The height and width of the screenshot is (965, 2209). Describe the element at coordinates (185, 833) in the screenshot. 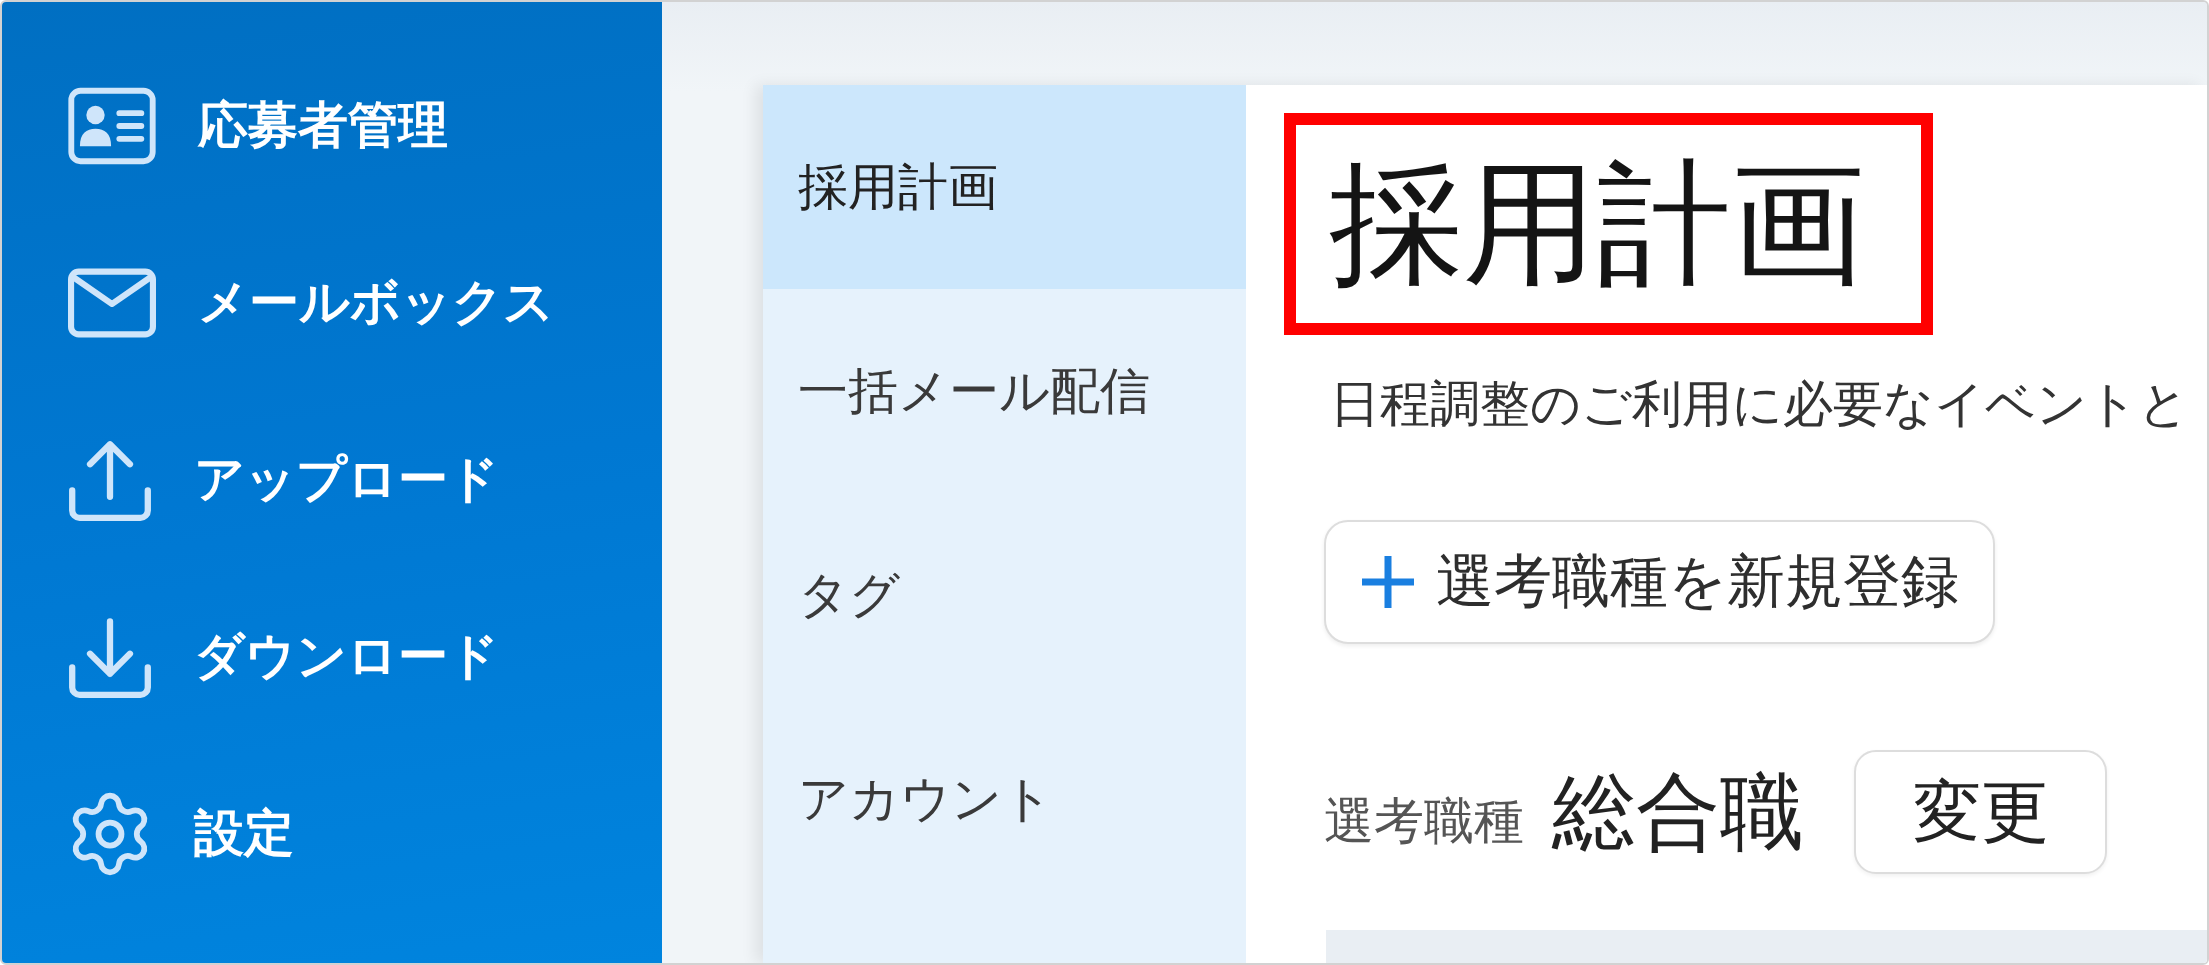

I see `sidebar-item: 設定` at that location.